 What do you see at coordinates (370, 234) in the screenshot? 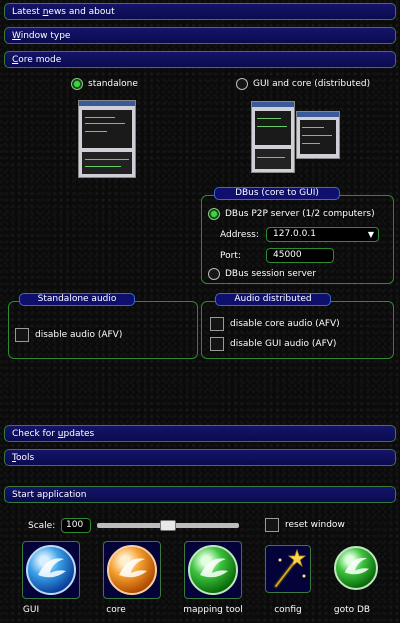
I see `chevron-down-icon: ▼` at bounding box center [370, 234].